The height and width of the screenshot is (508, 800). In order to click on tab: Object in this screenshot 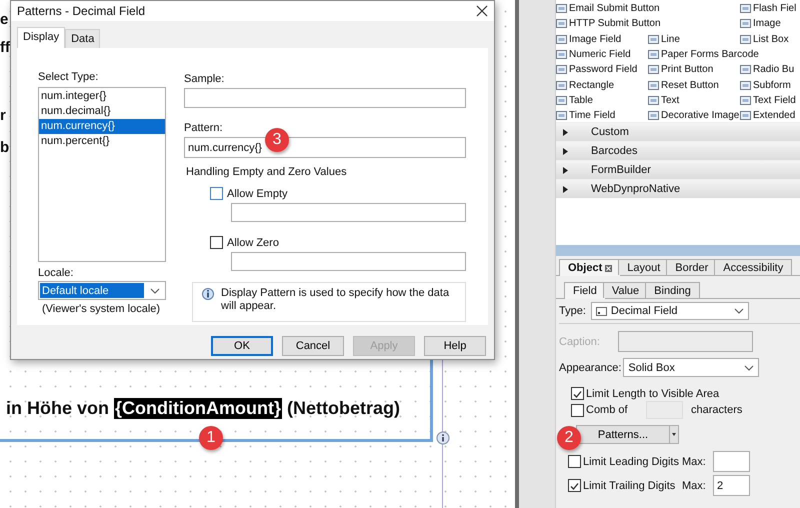, I will do `click(590, 267)`.